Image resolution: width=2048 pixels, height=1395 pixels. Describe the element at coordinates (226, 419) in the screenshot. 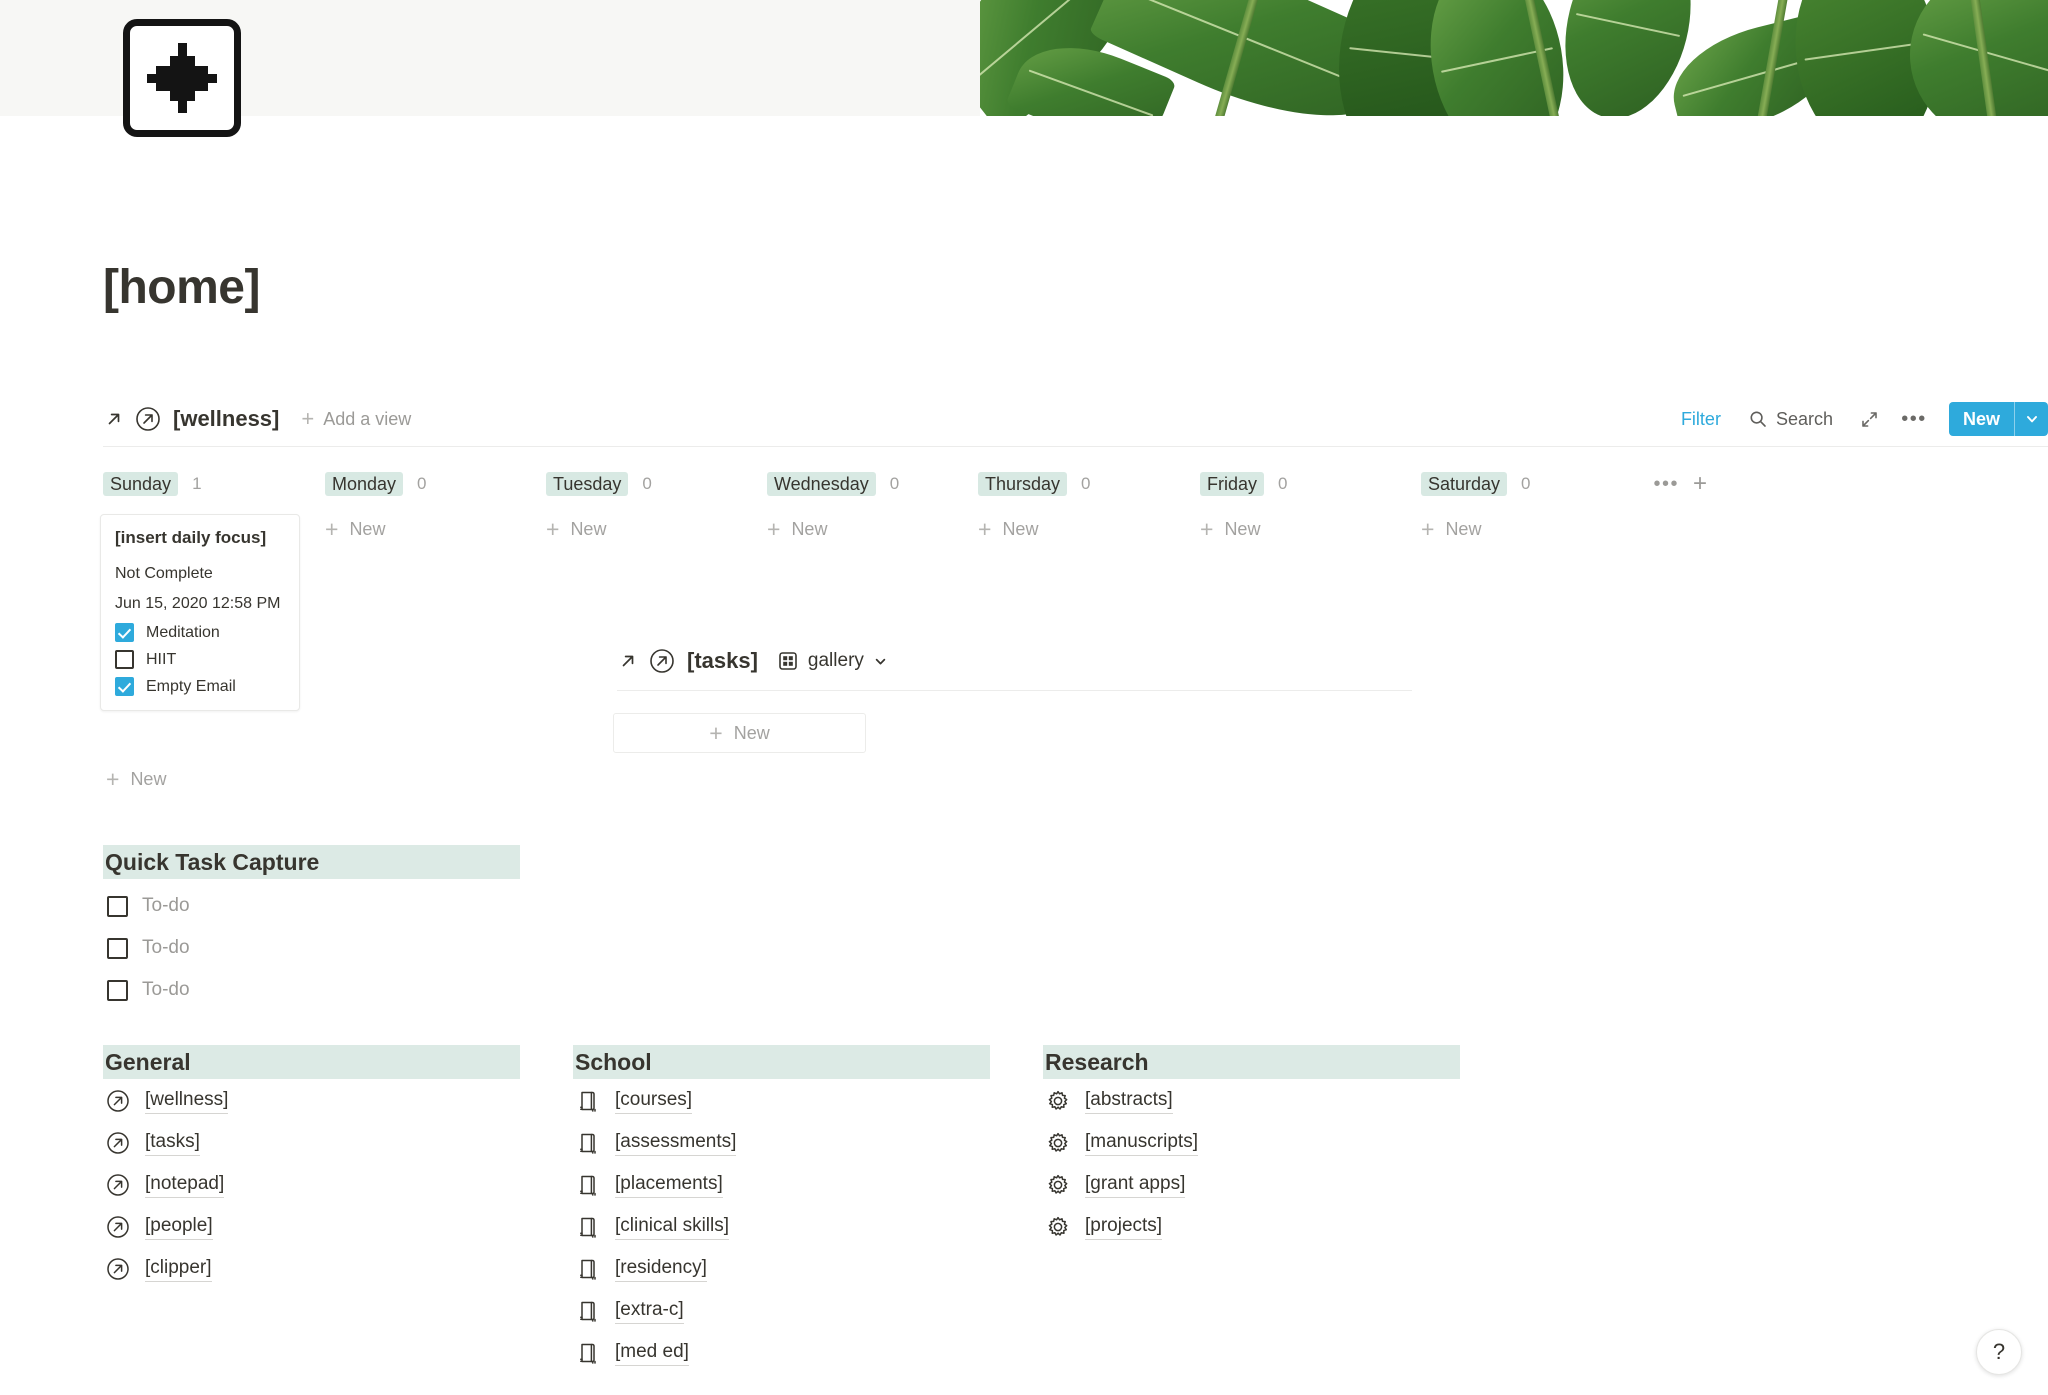

I see `wellness-database-name: [wellness]` at that location.